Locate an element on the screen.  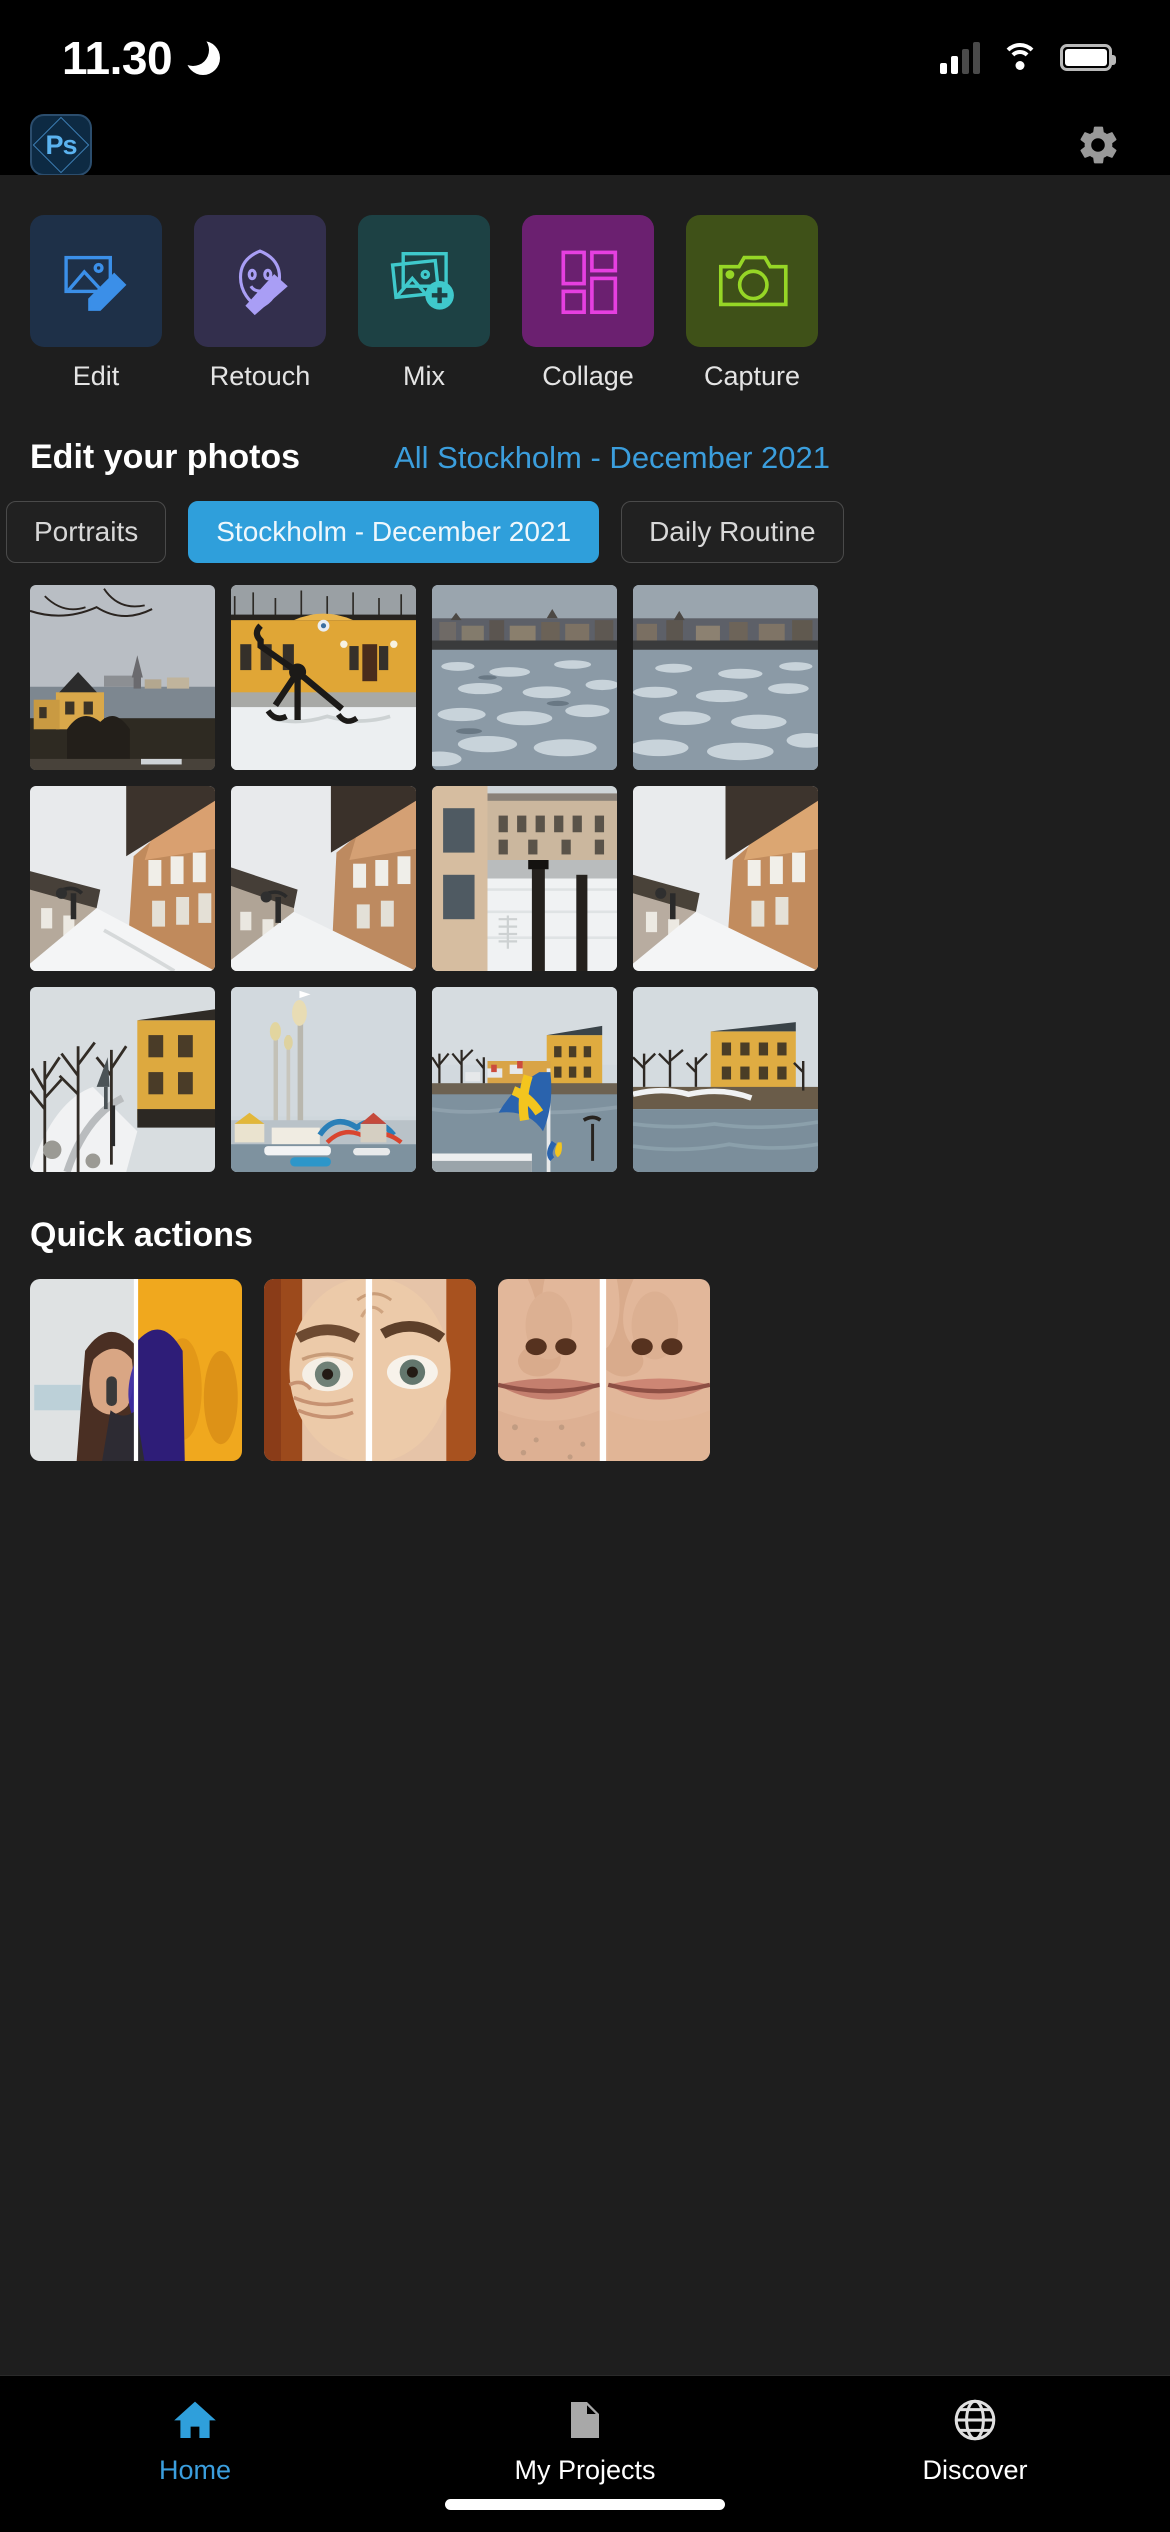
image-pencil-icon is located at coordinates (95, 283).